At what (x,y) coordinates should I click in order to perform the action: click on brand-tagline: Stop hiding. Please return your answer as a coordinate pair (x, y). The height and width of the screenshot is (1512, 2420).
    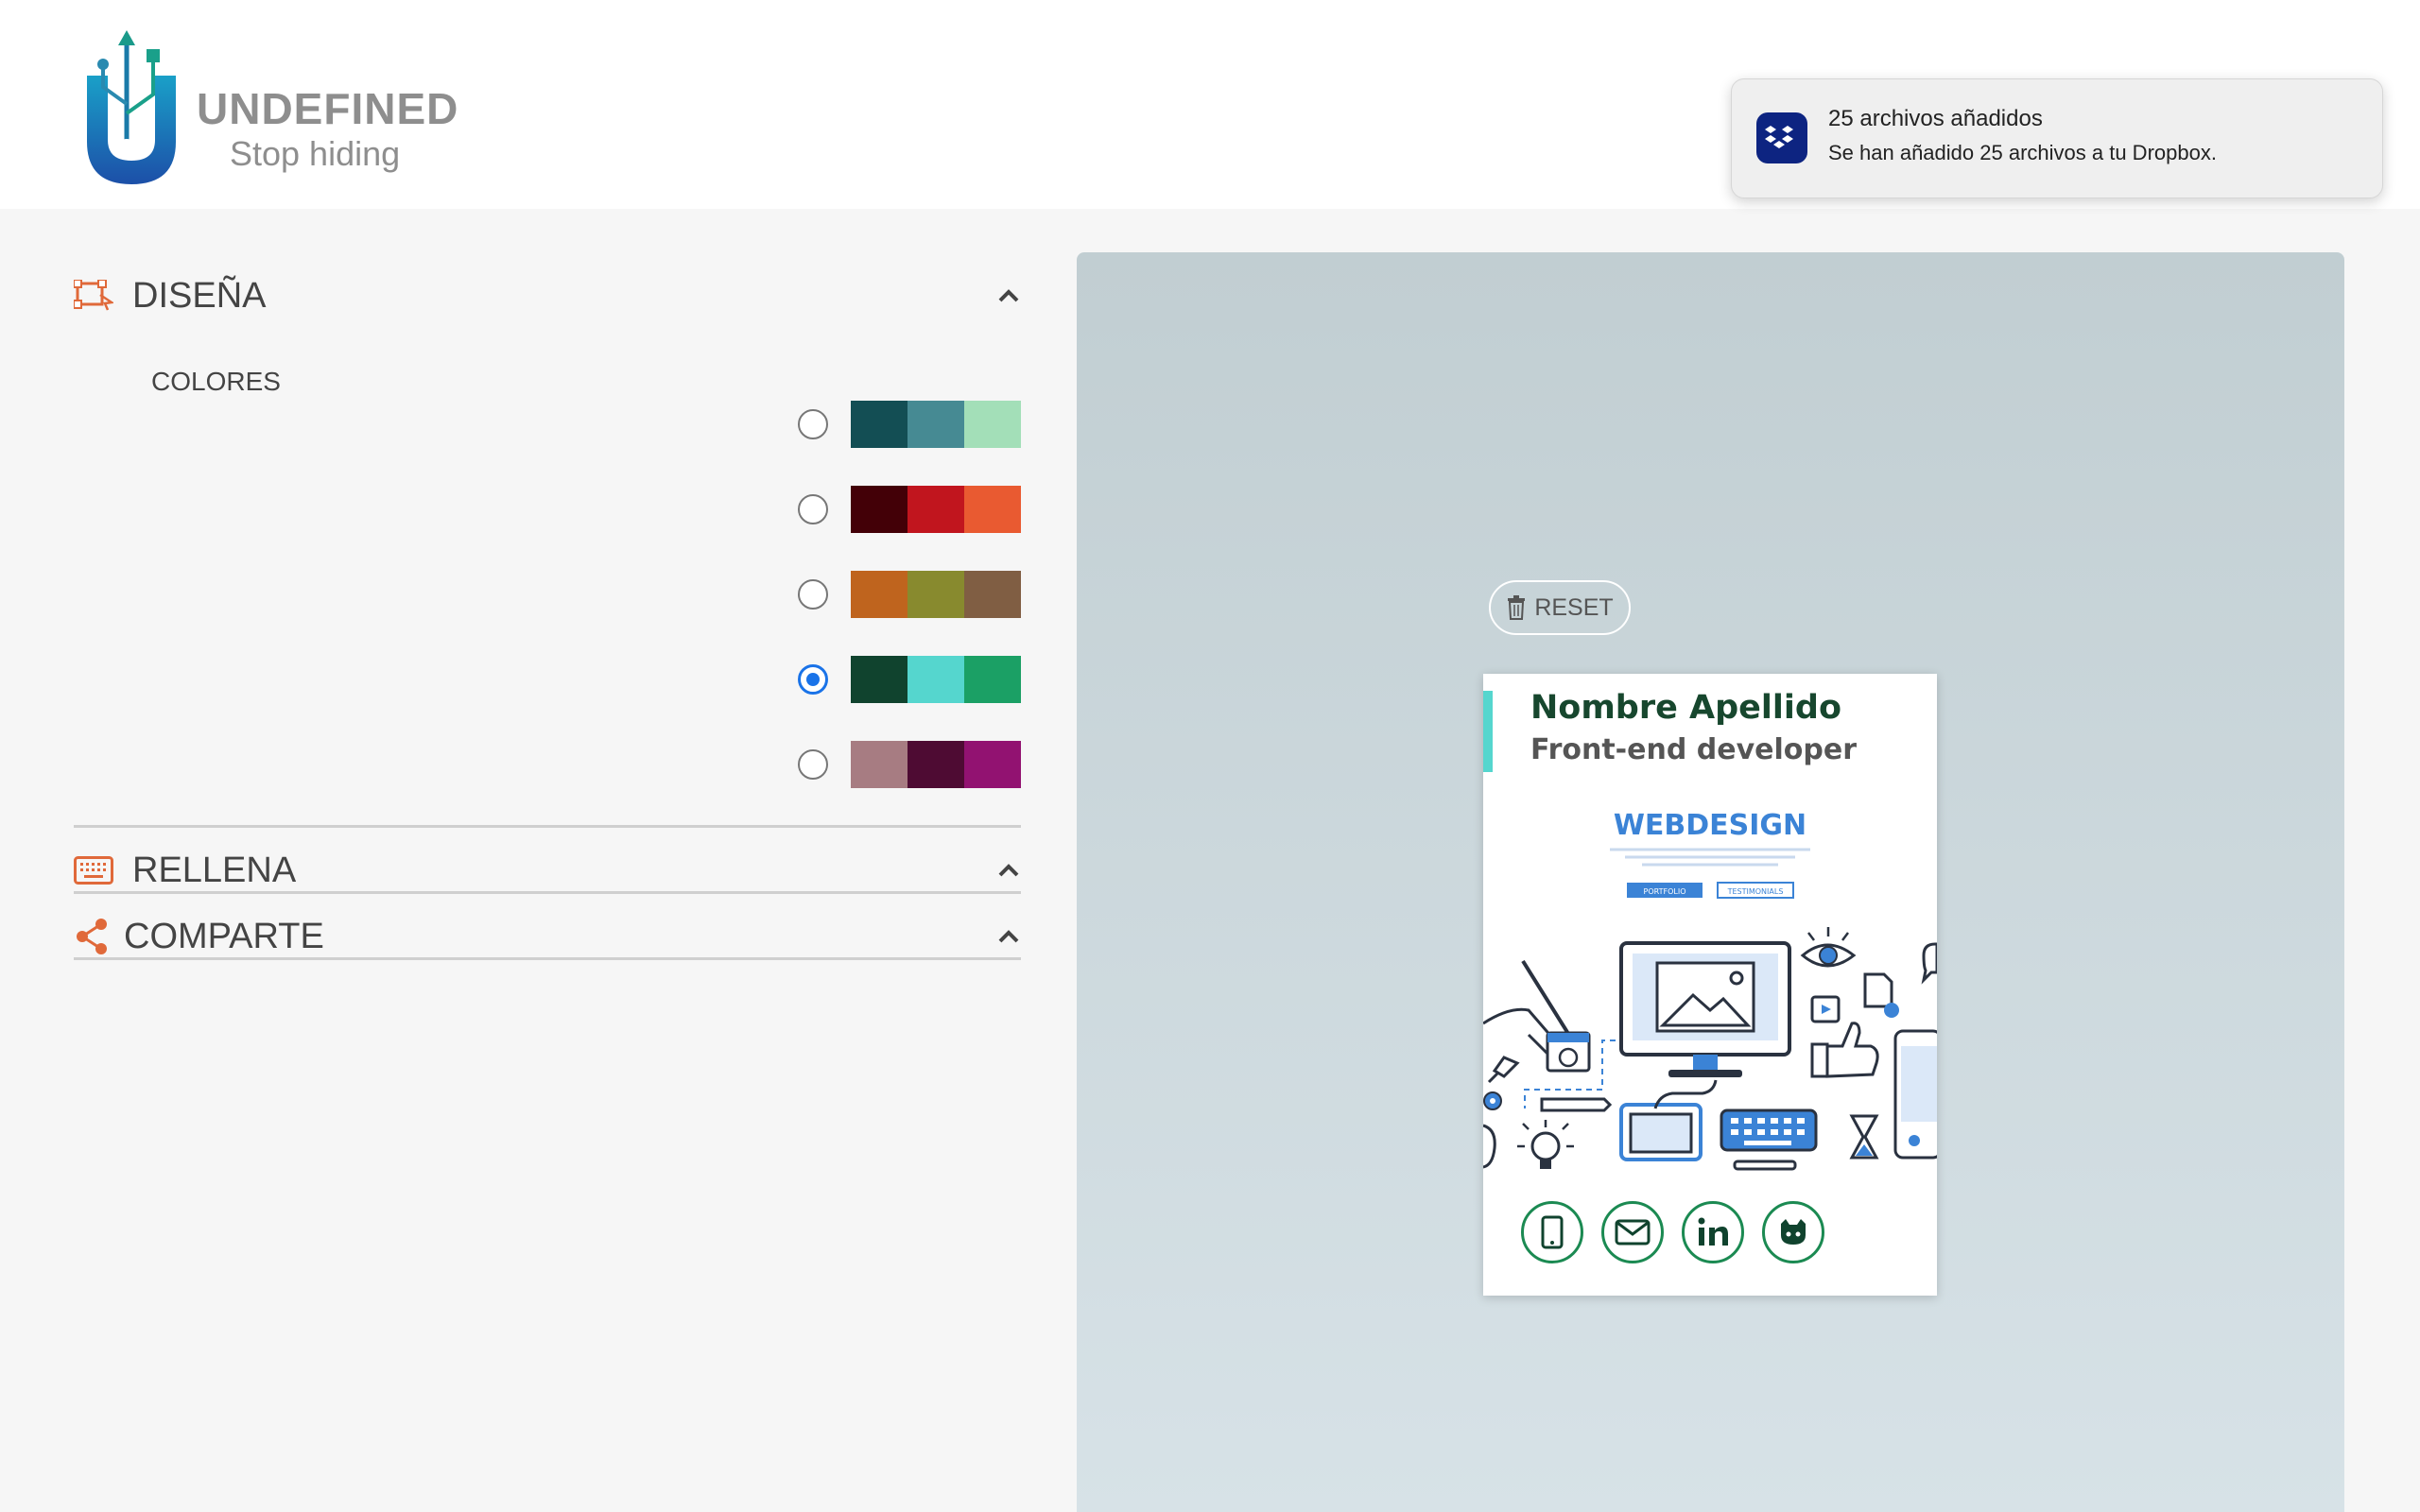
    Looking at the image, I should click on (315, 153).